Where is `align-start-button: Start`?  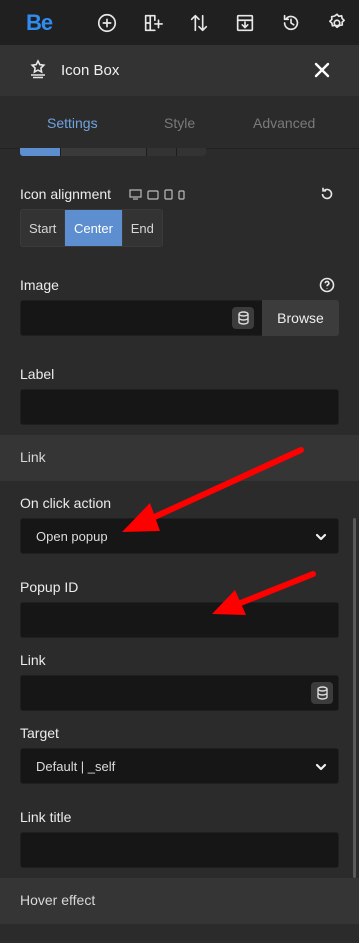 align-start-button: Start is located at coordinates (43, 228).